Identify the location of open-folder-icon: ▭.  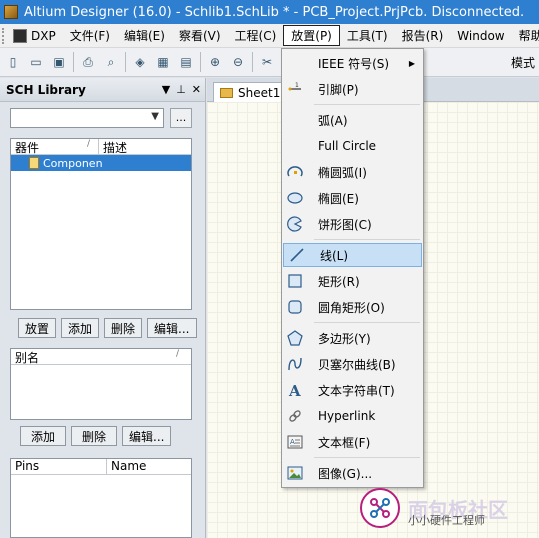
(36, 62).